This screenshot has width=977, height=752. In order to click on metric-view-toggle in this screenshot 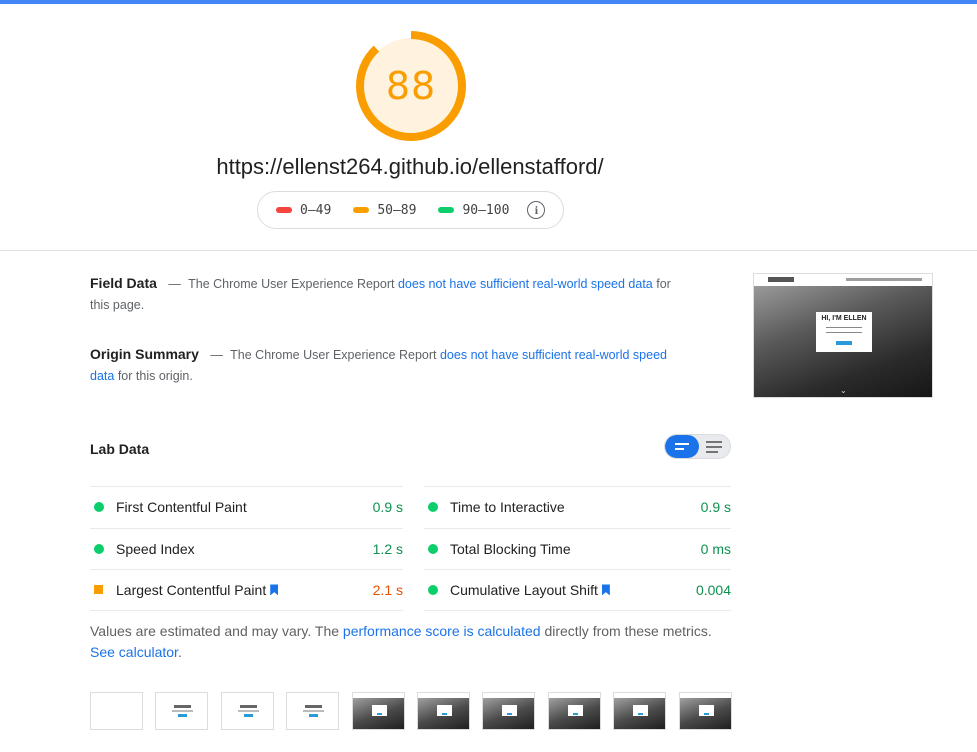, I will do `click(697, 446)`.